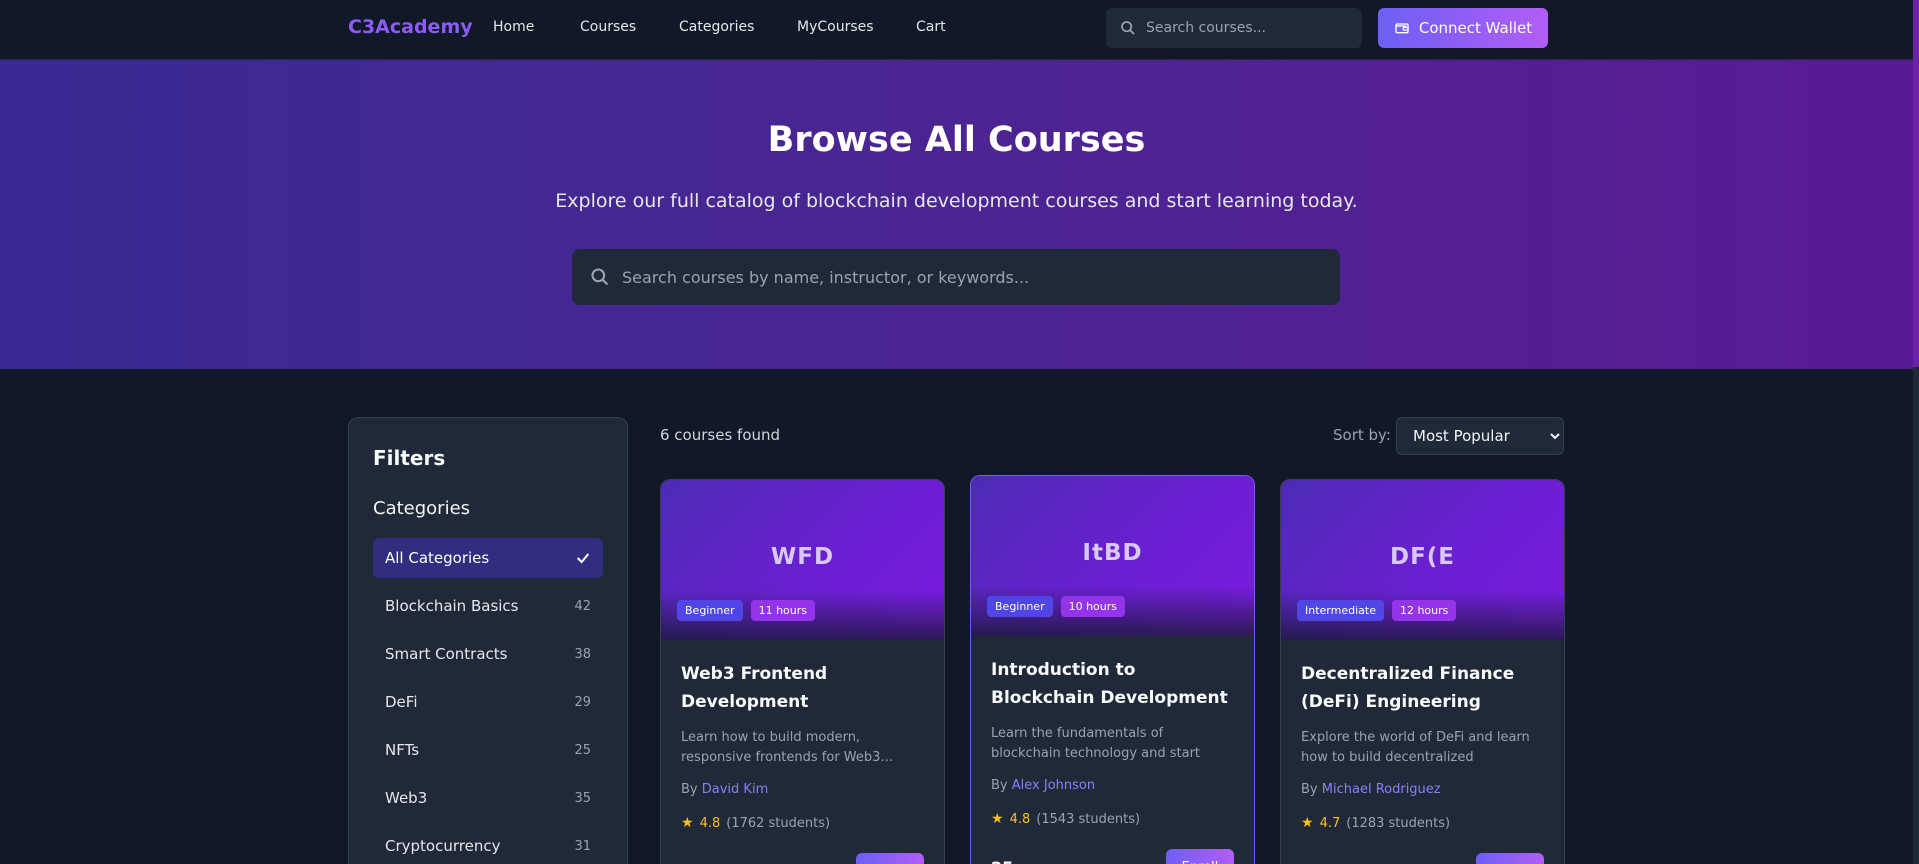  What do you see at coordinates (738, 27) in the screenshot?
I see `nav-link-categories: Categories` at bounding box center [738, 27].